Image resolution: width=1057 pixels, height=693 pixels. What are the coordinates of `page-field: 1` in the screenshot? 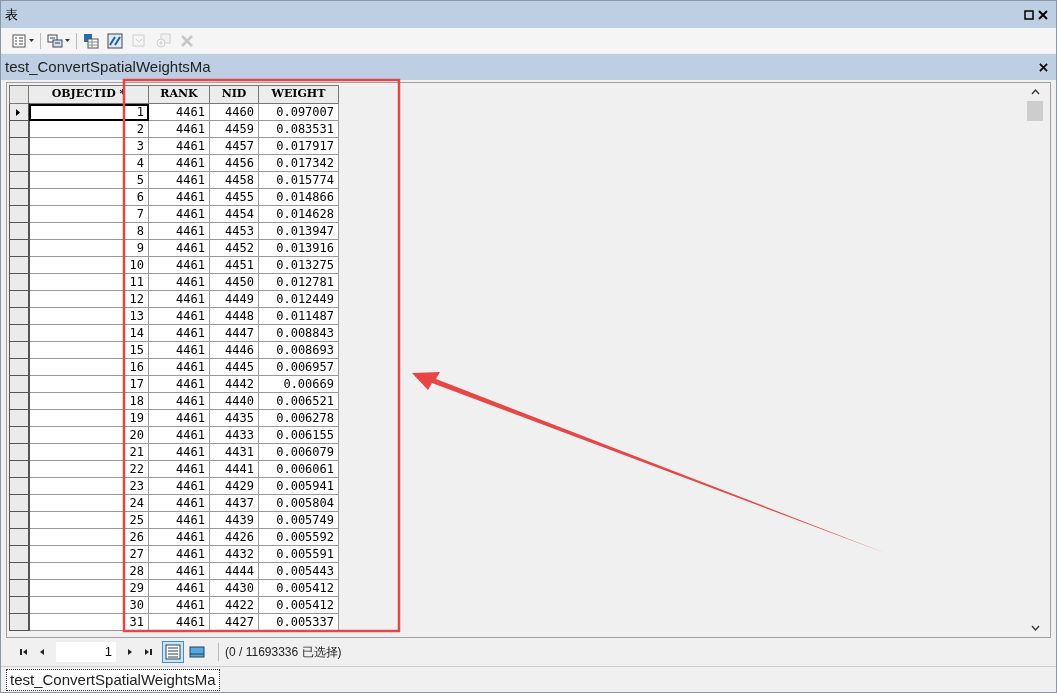 It's located at (86, 652).